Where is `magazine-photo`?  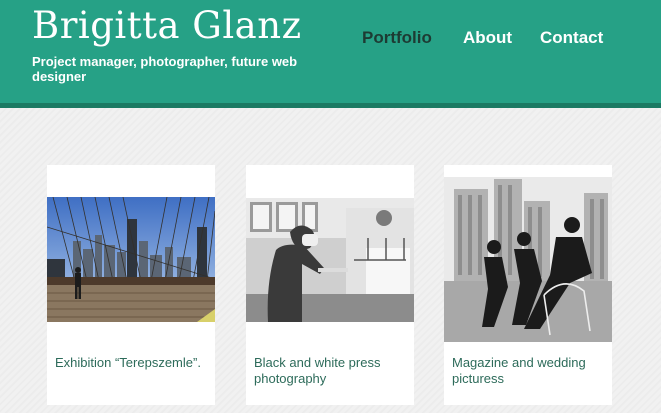
magazine-photo is located at coordinates (528, 259).